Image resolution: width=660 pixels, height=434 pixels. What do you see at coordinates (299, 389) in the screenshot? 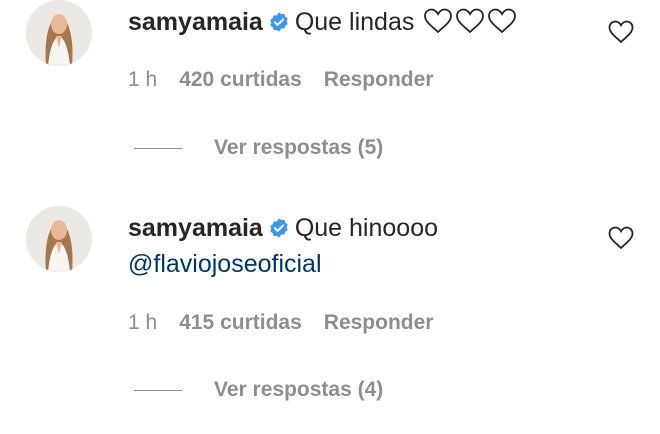
I see `view-replies-label: Ver respostas (4)` at bounding box center [299, 389].